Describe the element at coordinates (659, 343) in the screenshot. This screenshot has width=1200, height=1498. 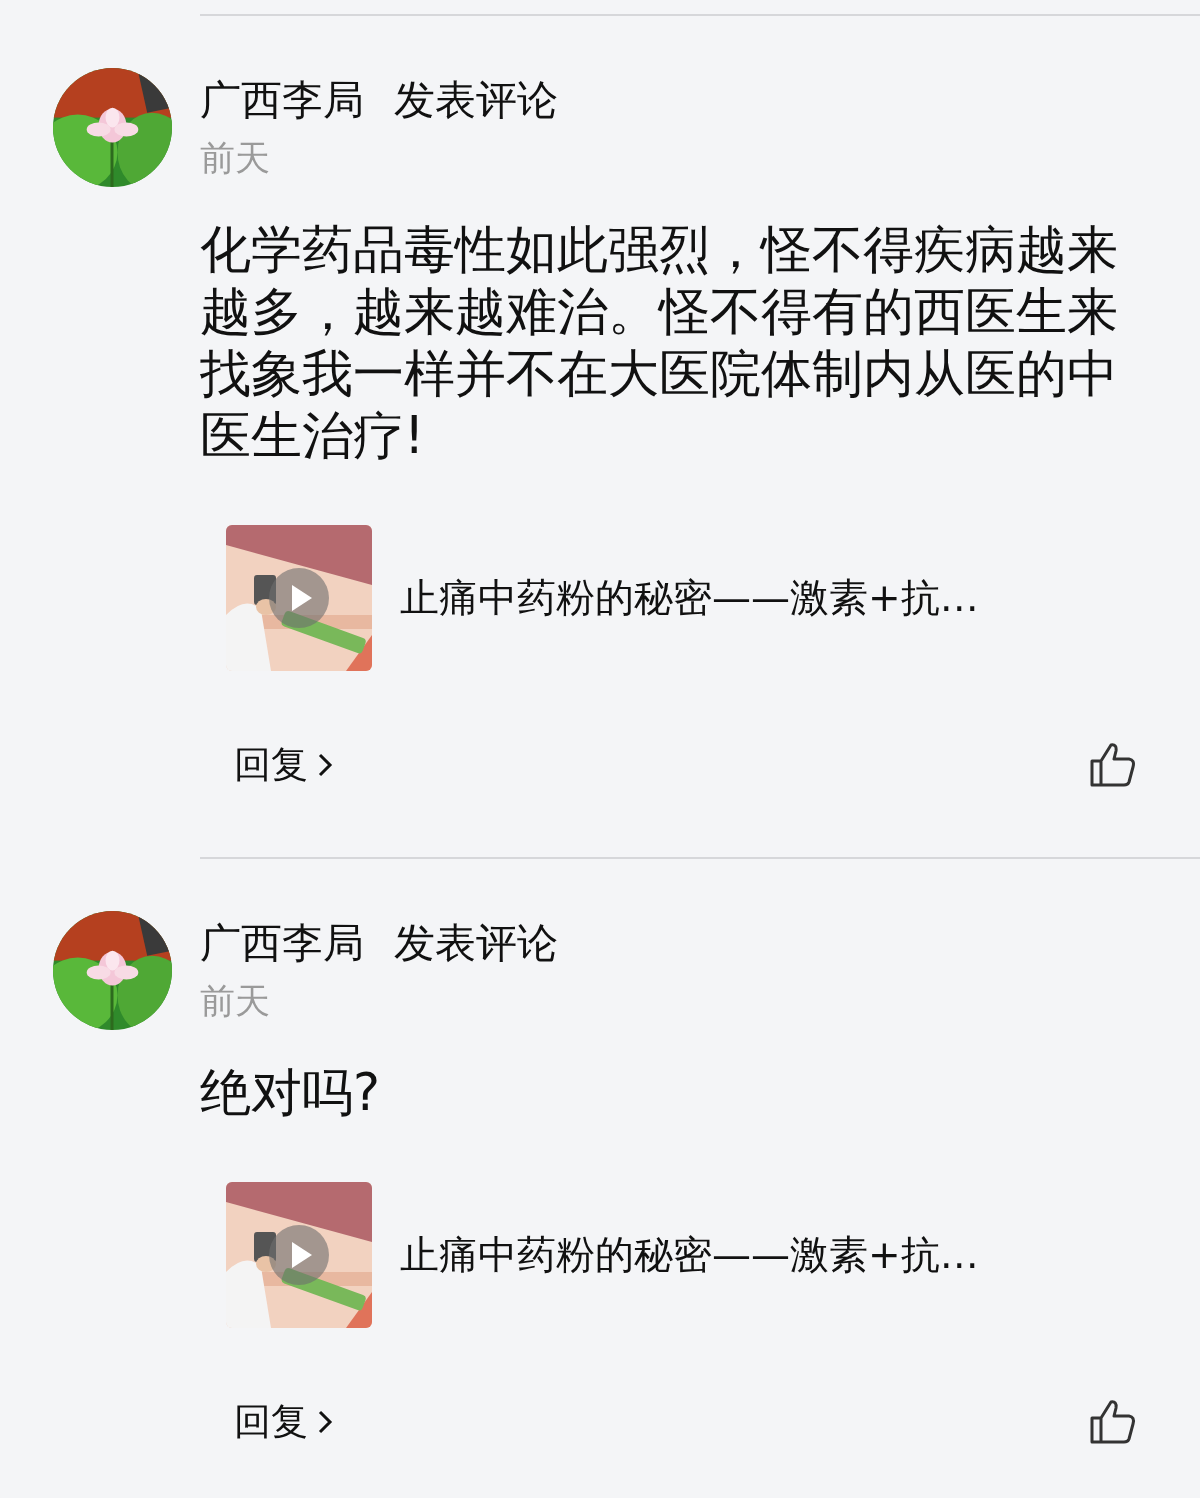
I see `comment-text: 化学药品毒性如此强烈，怪不得疾病越来越多，越来越难治。怪不得有的西医生来找象我一样并不在大医院体制内从医的中医生治疗!` at that location.